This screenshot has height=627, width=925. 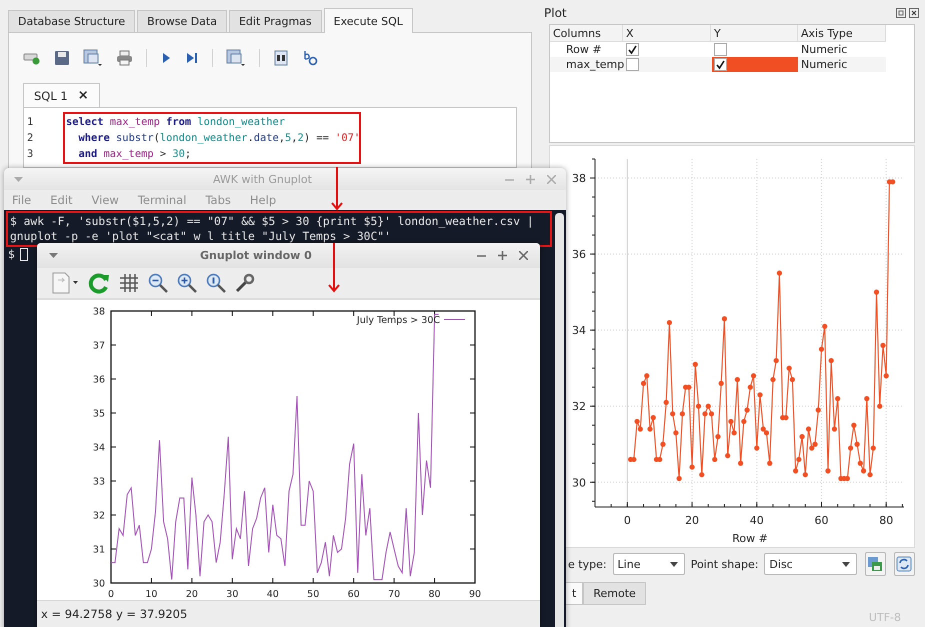 I want to click on panel-title: Plot, so click(x=555, y=13).